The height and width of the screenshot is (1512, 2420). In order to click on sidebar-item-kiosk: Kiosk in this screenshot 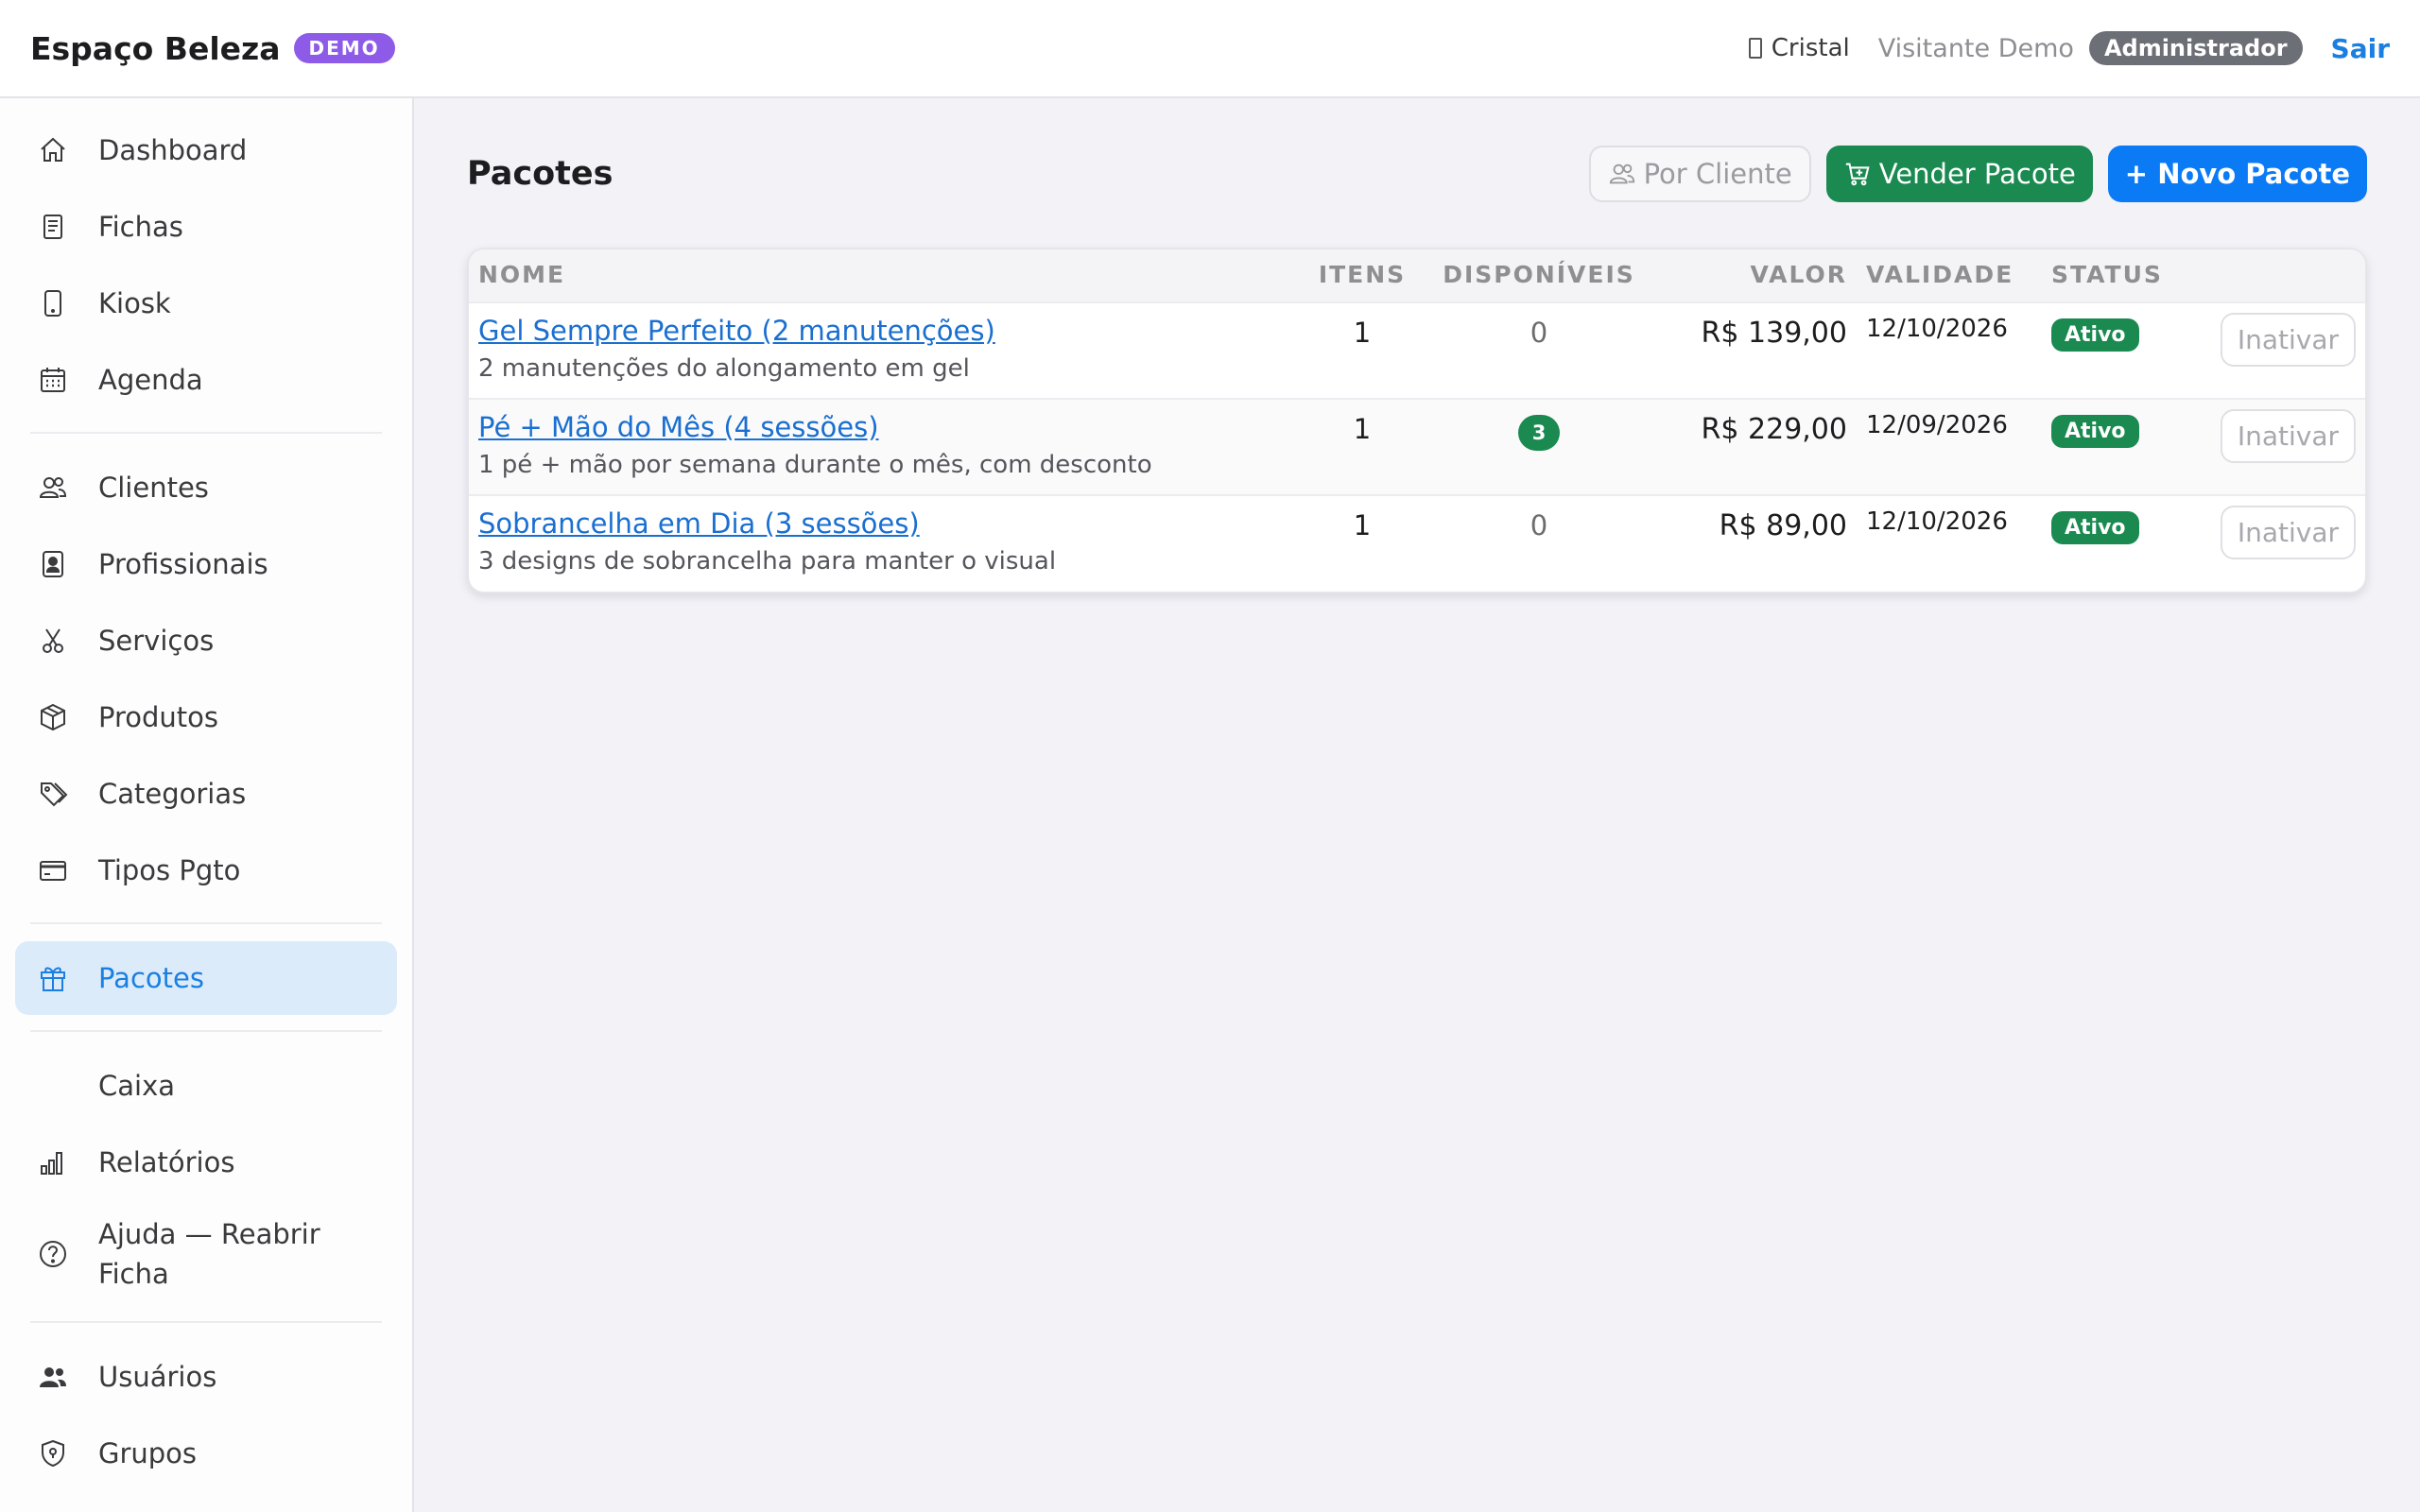, I will do `click(206, 303)`.